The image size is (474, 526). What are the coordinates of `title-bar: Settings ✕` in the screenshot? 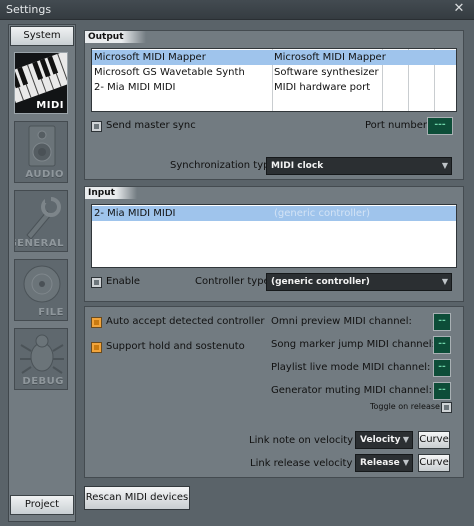 It's located at (237, 10).